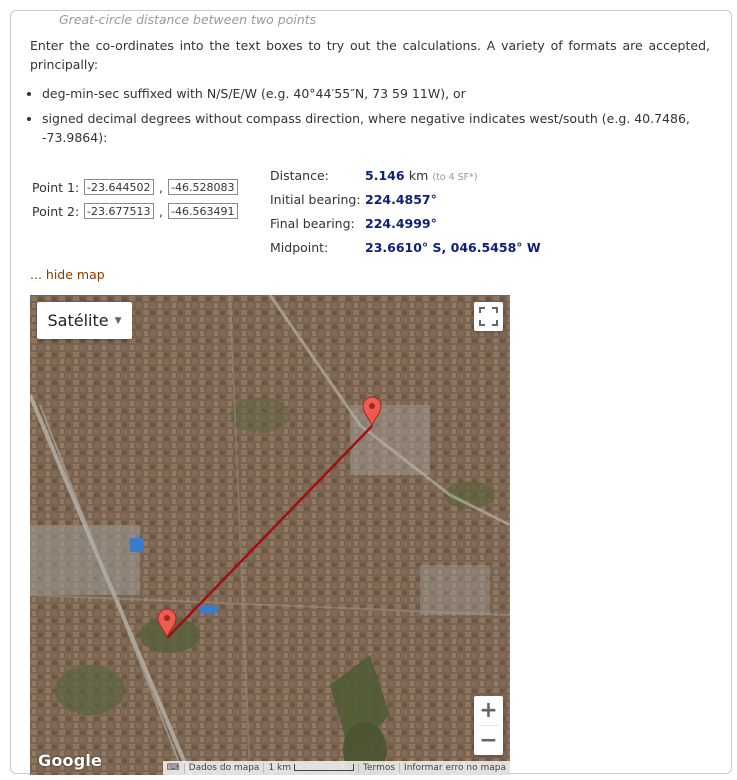 The width and height of the screenshot is (737, 780). I want to click on fullscreen-icon, so click(488, 316).